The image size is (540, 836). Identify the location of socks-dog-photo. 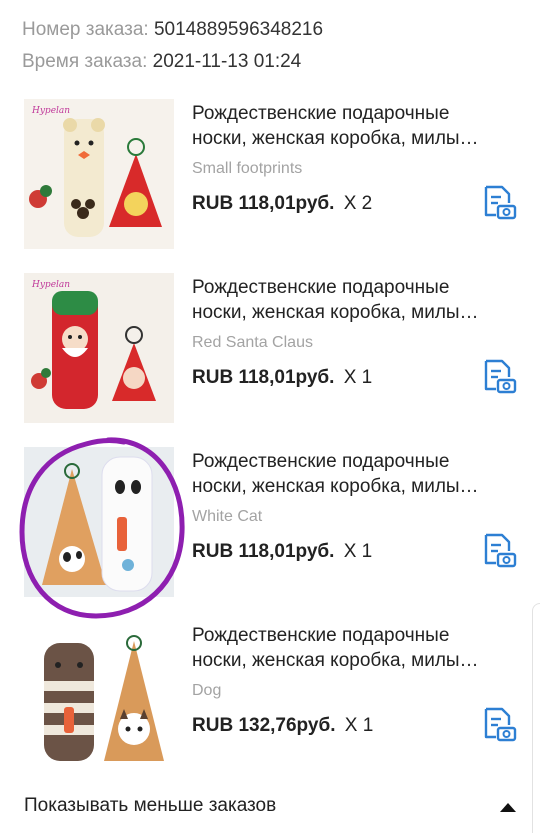
(99, 696).